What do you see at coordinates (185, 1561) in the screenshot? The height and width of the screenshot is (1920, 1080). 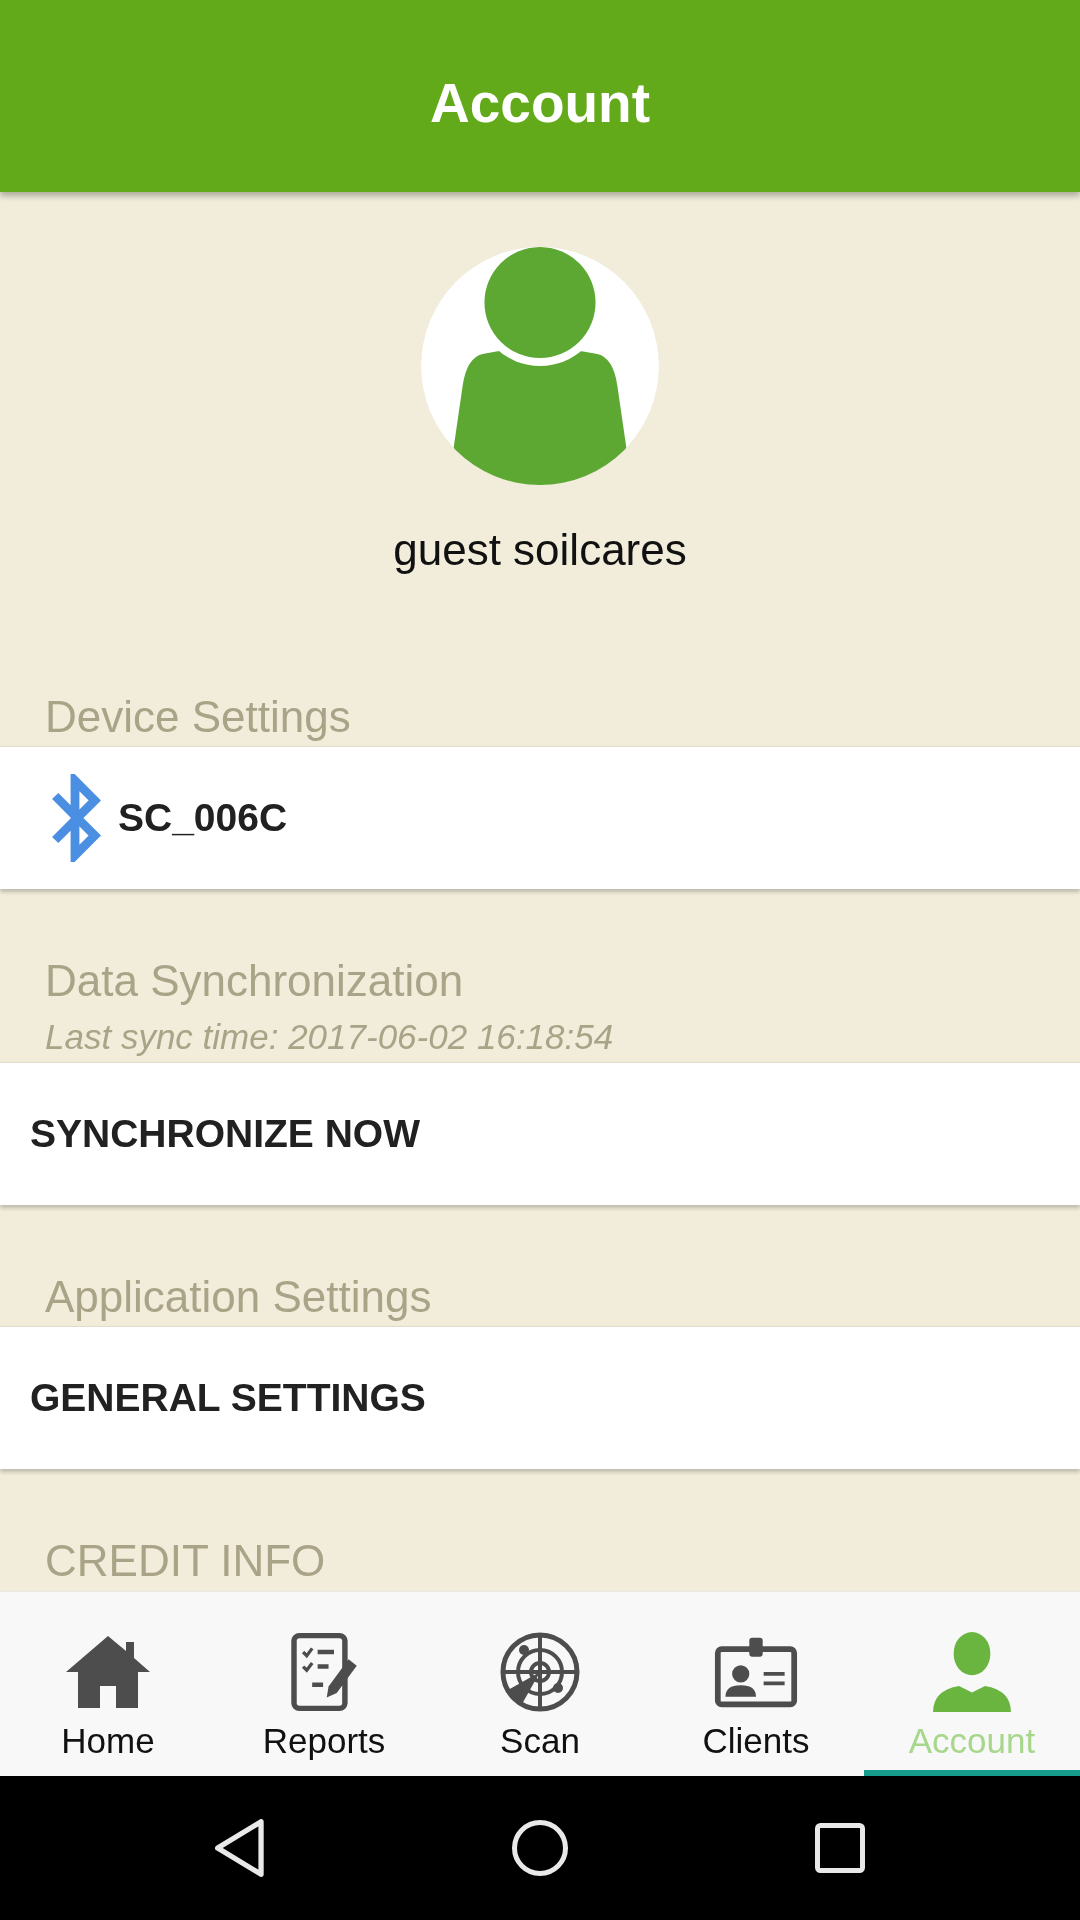 I see `section-title: CREDIT INFO` at bounding box center [185, 1561].